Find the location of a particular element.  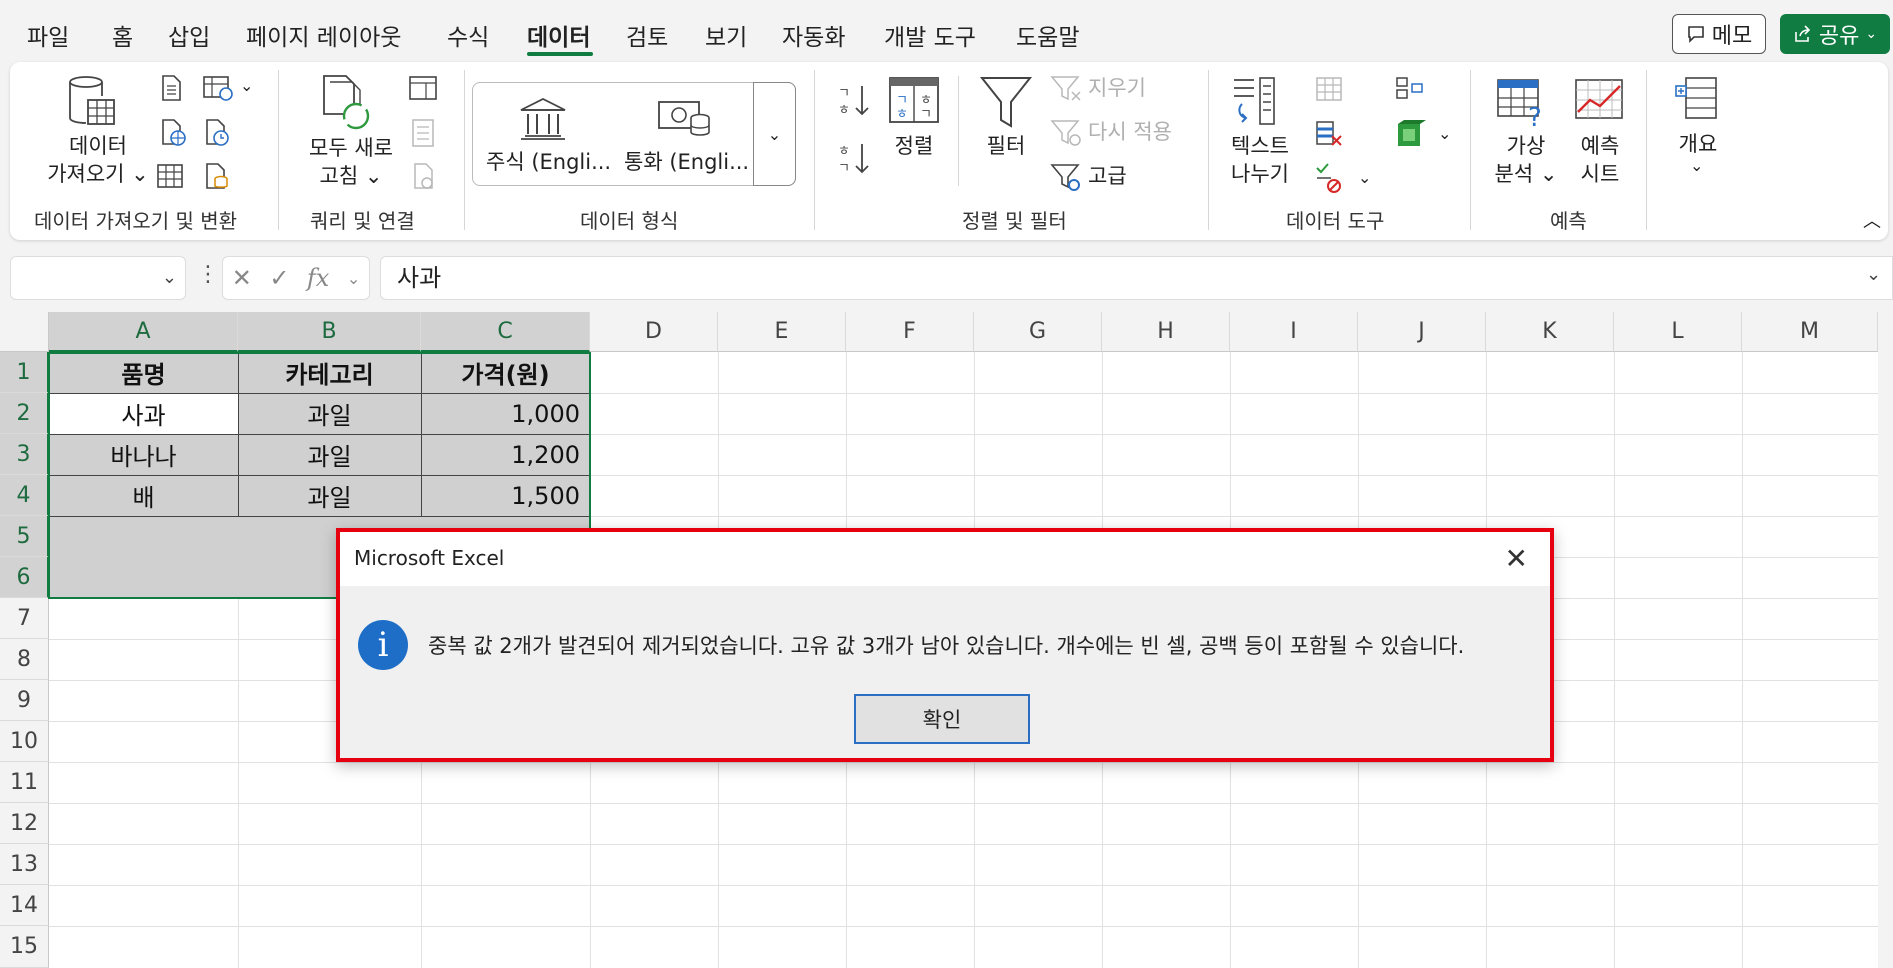

row-header-13: 13 is located at coordinates (24, 864).